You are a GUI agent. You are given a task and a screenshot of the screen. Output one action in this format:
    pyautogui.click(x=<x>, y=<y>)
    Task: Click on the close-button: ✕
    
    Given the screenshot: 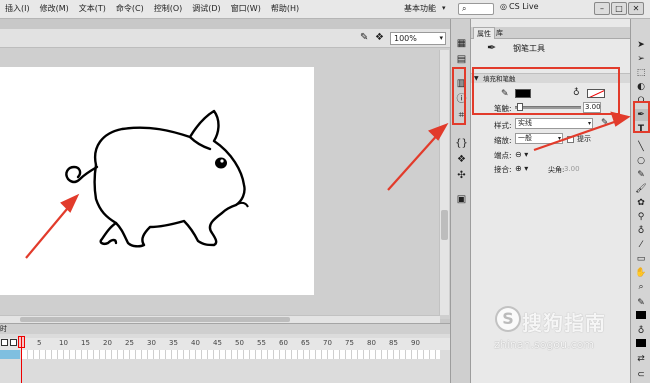 What is the action you would take?
    pyautogui.click(x=636, y=8)
    